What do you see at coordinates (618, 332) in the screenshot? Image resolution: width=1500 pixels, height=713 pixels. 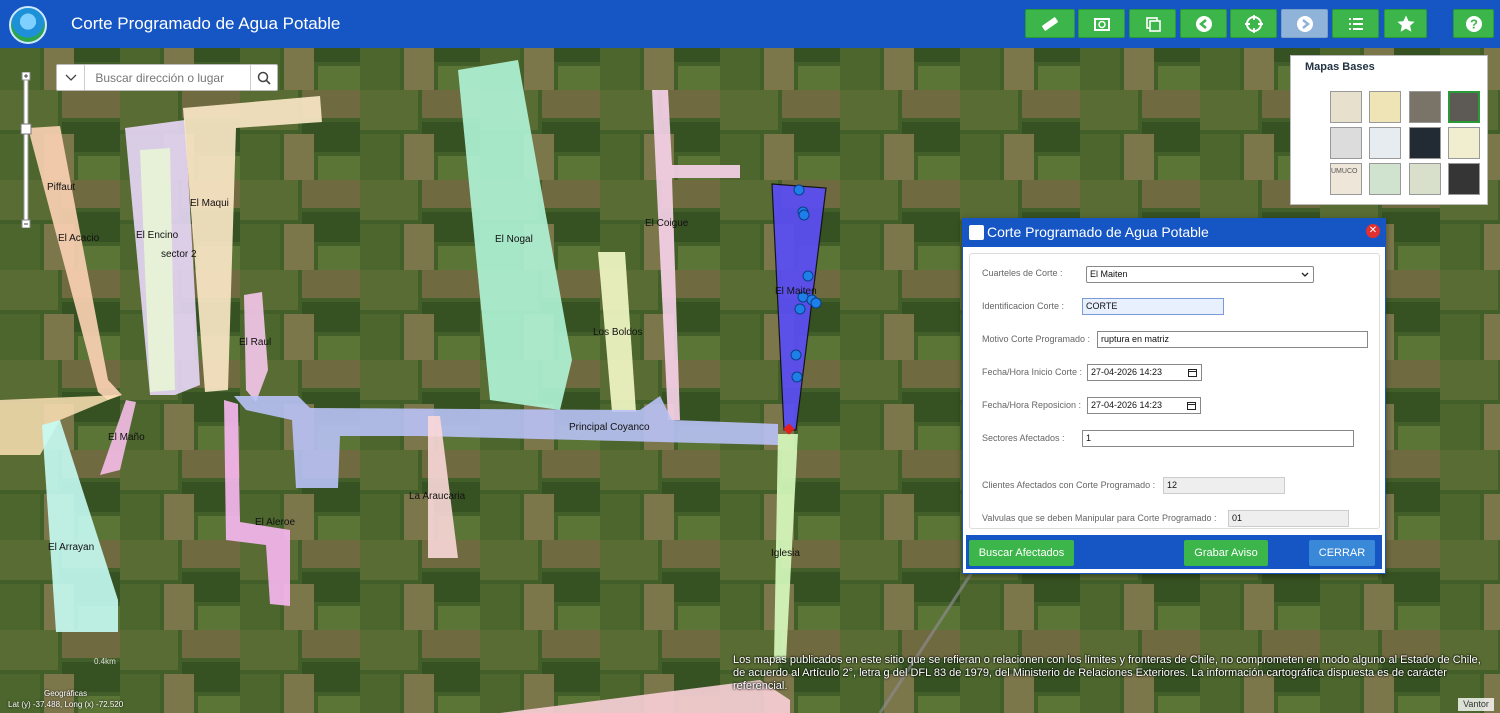 I see `zone-label: Los Boldos` at bounding box center [618, 332].